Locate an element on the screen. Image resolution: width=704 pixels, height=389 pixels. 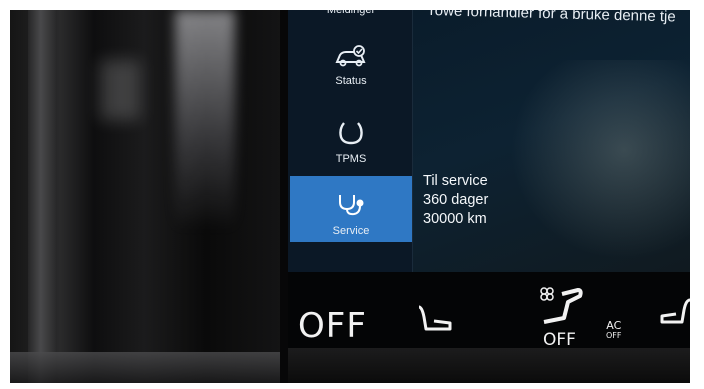
sidebar-item-meldinger: Meldinger is located at coordinates (351, 10).